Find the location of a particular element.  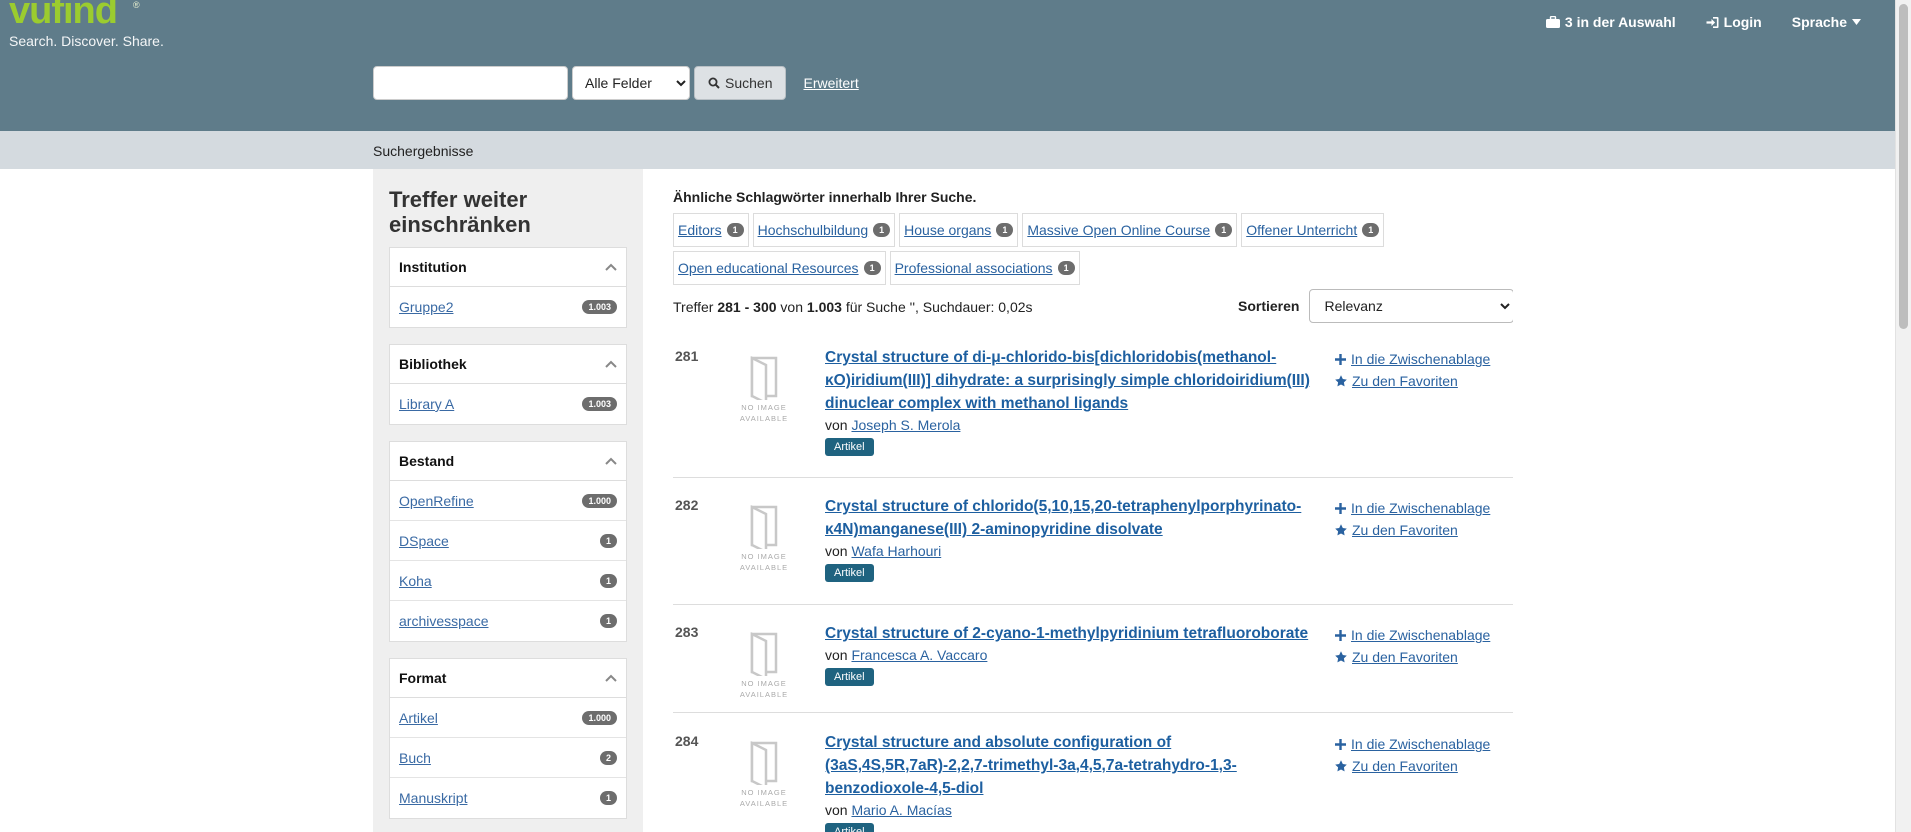

facet-item-link: Buch is located at coordinates (415, 758).